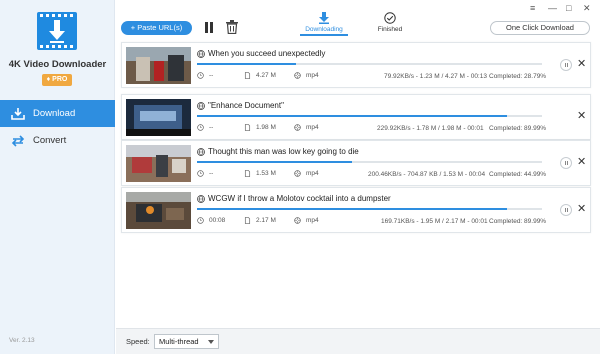  I want to click on size-meta: 2.17 M, so click(260, 220).